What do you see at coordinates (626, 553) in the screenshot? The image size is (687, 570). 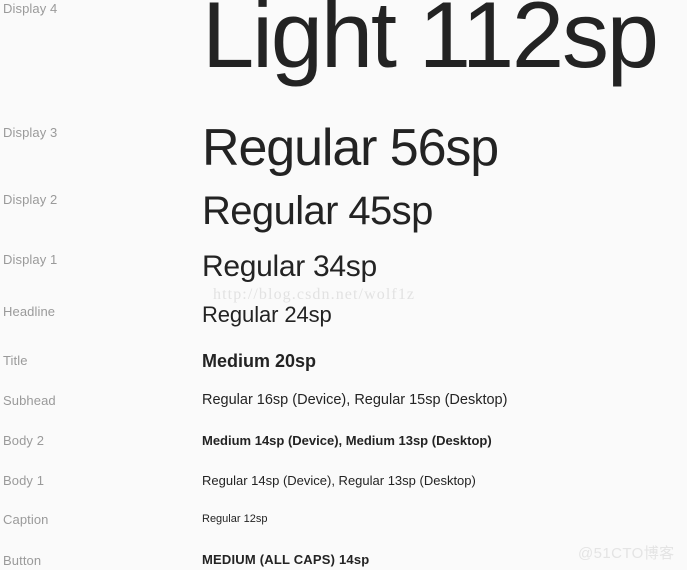 I see `watermark-site-name: @51CTO博客` at bounding box center [626, 553].